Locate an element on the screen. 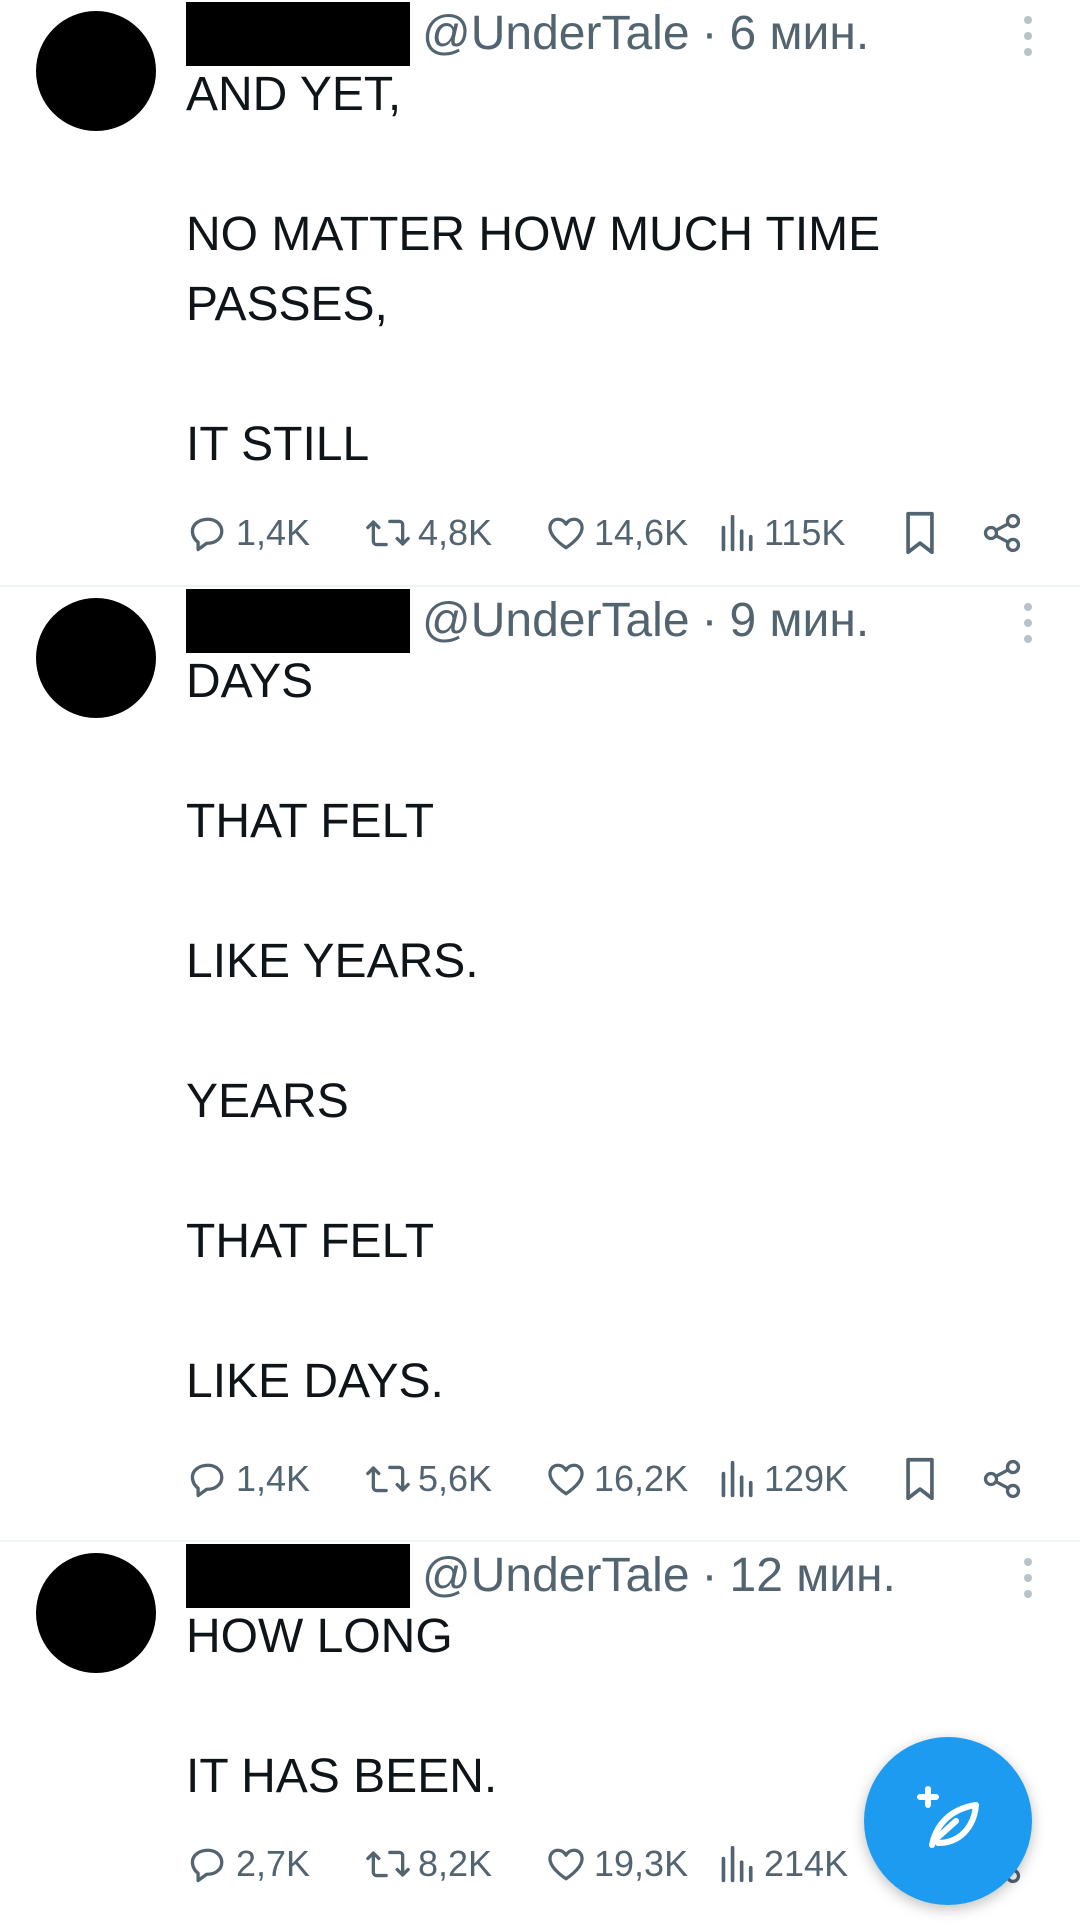 The width and height of the screenshot is (1080, 1927). retweet-count: 8,2K is located at coordinates (455, 1863).